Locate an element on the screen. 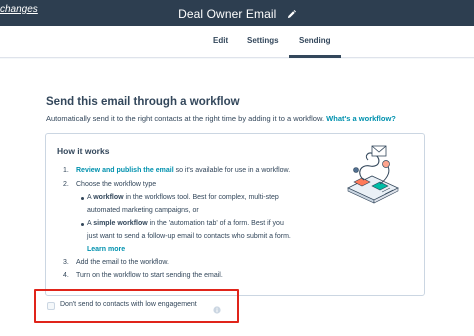  bullet-2-bold: simple workflow is located at coordinates (120, 223).